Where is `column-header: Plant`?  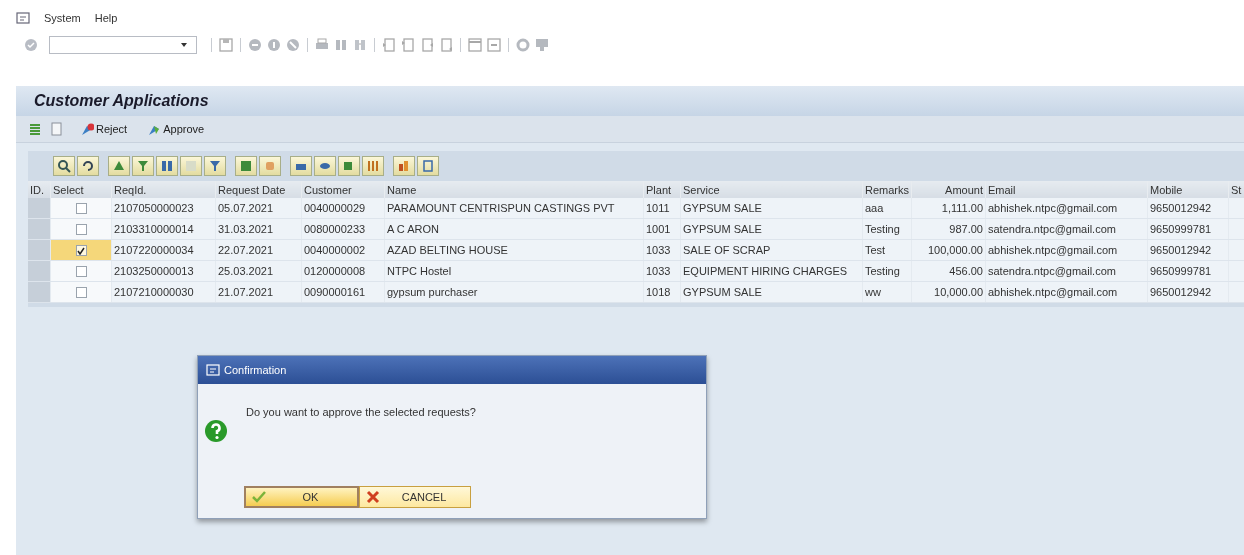 column-header: Plant is located at coordinates (662, 189).